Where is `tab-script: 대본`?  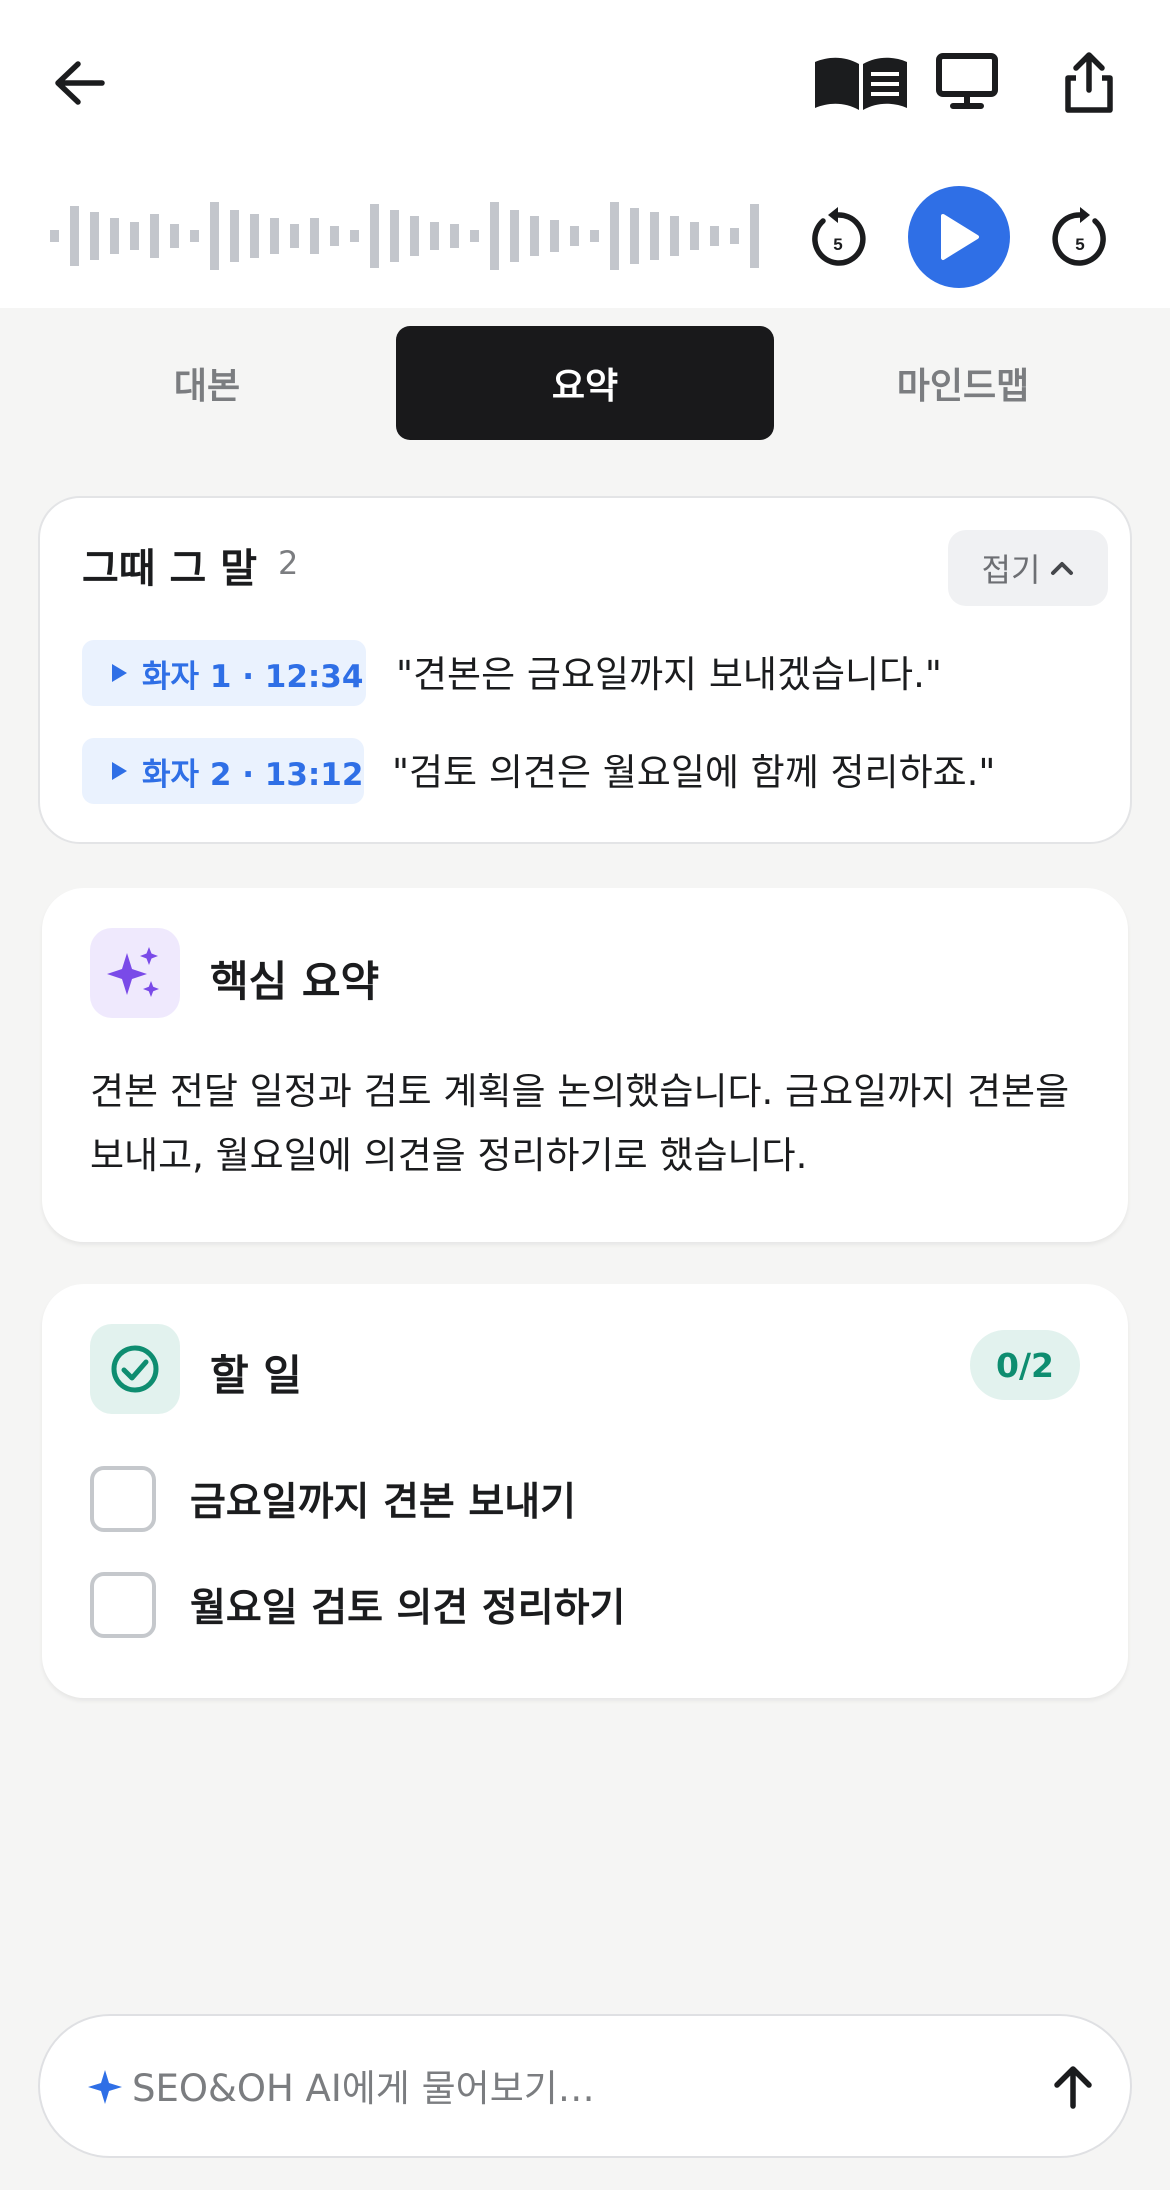 tab-script: 대본 is located at coordinates (207, 383).